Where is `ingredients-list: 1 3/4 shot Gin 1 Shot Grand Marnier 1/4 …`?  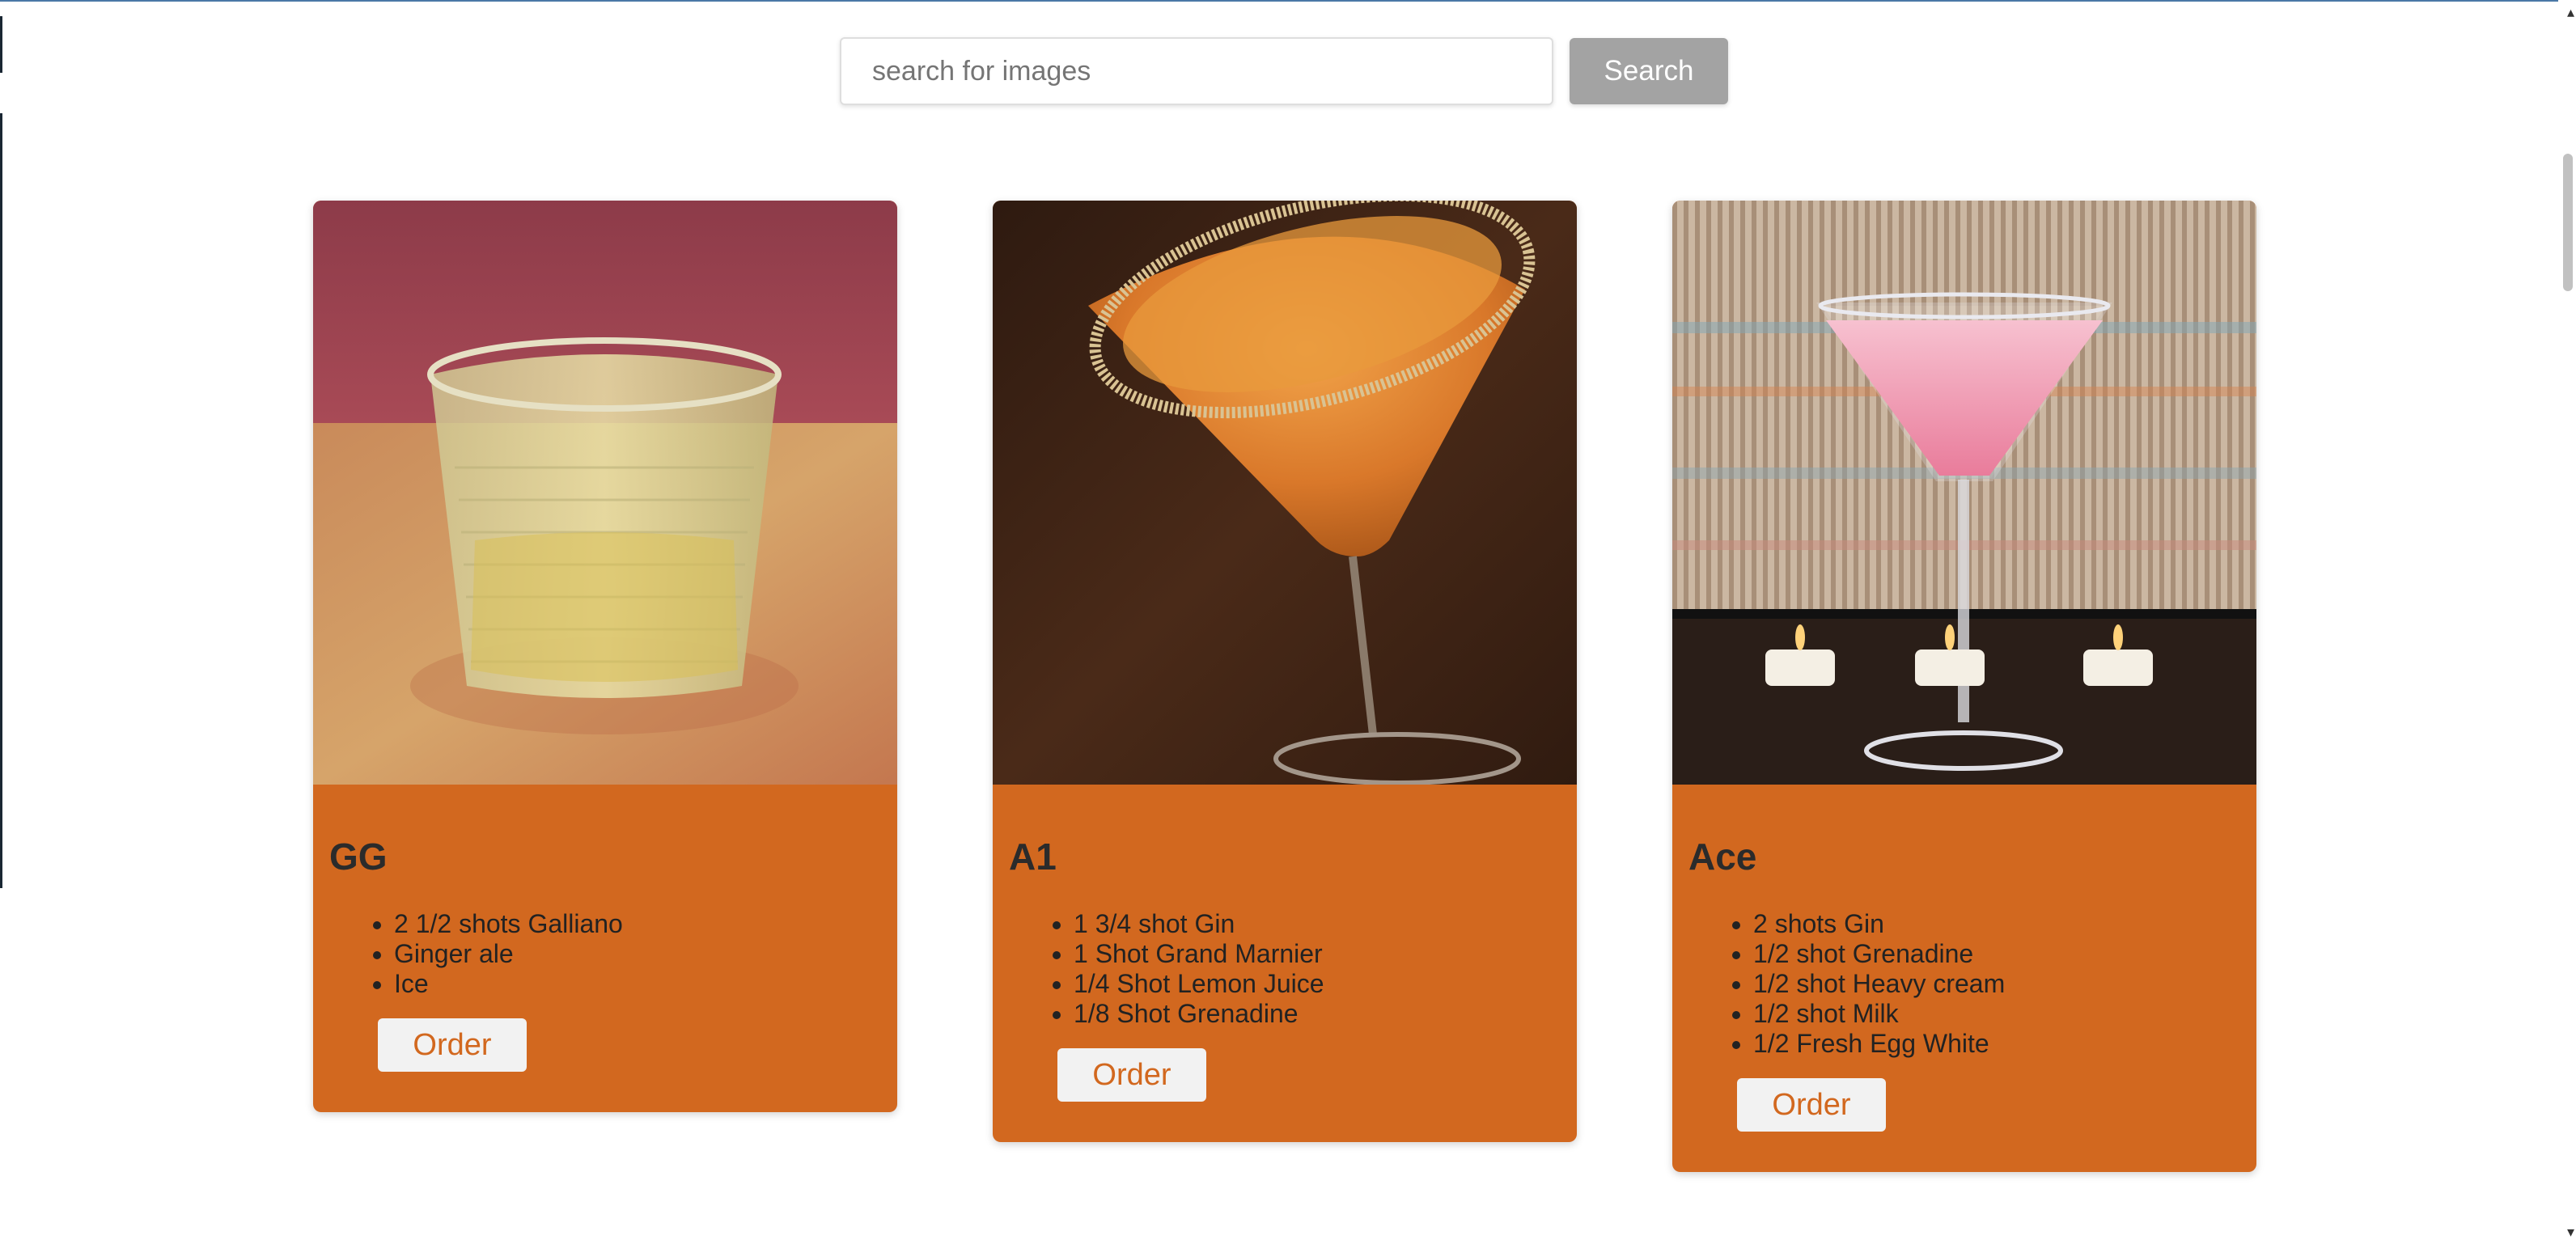
ingredients-list: 1 3/4 shot Gin 1 Shot Grand Marnier 1/4 … is located at coordinates (1285, 969).